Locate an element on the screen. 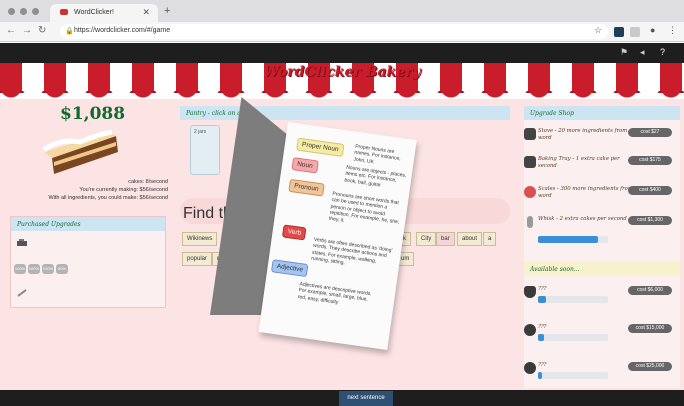 The width and height of the screenshot is (684, 406). flag-icon: ⚑ is located at coordinates (624, 52).